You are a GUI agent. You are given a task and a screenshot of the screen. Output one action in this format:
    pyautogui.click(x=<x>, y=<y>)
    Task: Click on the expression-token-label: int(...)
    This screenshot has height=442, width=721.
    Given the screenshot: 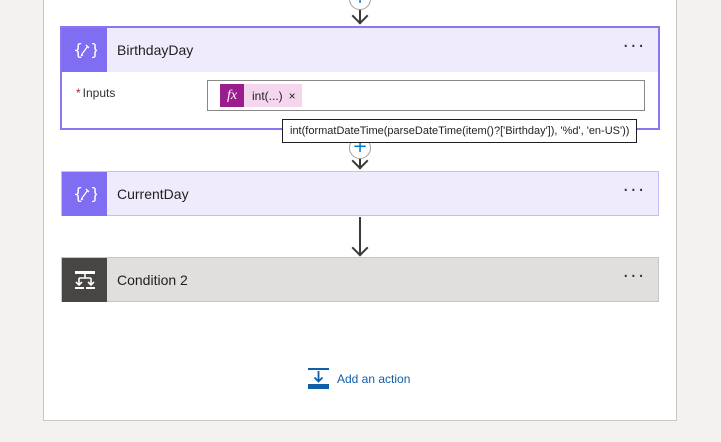 What is the action you would take?
    pyautogui.click(x=267, y=95)
    